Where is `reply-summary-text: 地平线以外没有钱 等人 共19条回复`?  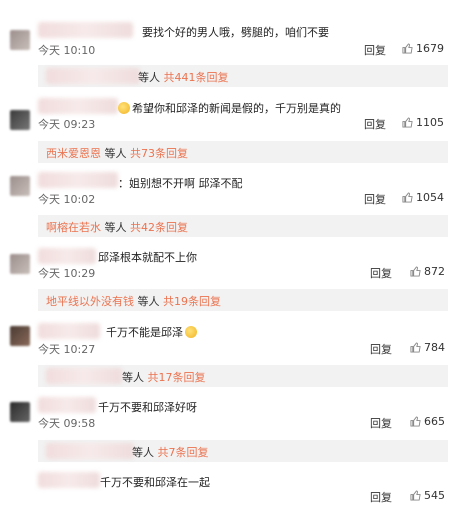
reply-summary-text: 地平线以外没有钱 等人 共19条回复 is located at coordinates (133, 301).